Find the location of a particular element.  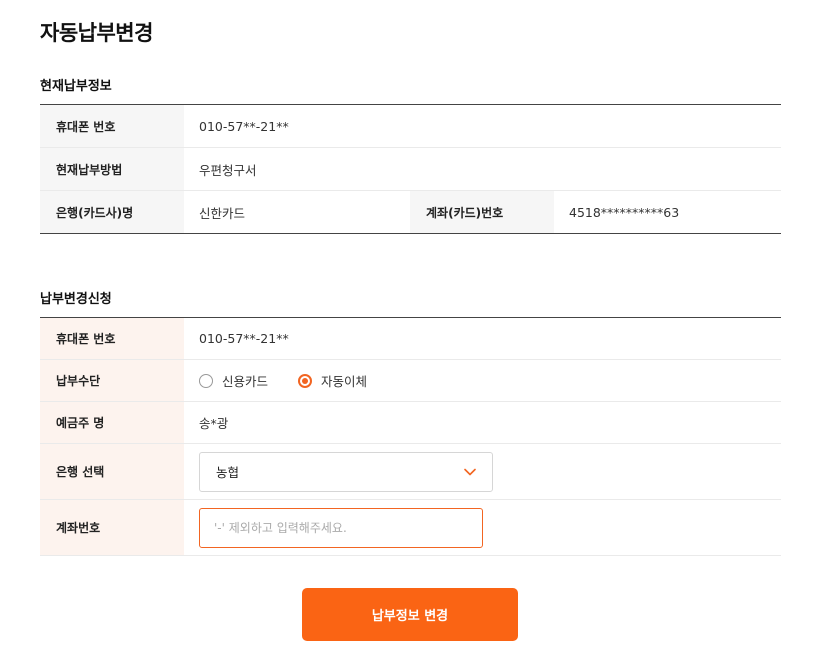

account-number-label: 계좌번호 is located at coordinates (112, 527).